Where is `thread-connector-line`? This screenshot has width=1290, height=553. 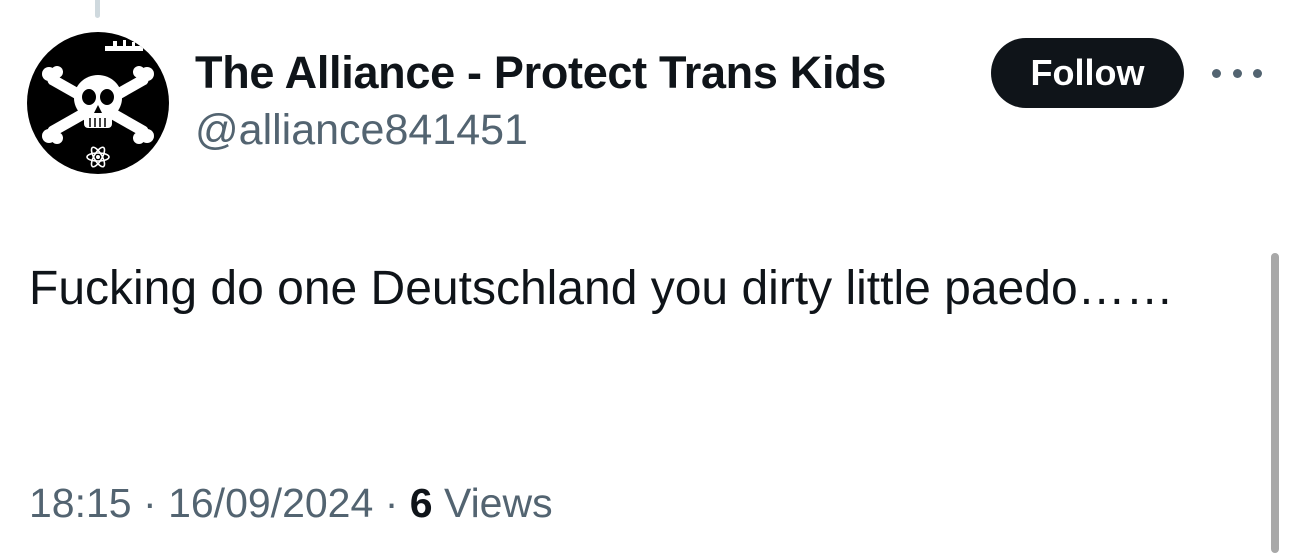 thread-connector-line is located at coordinates (97, 9).